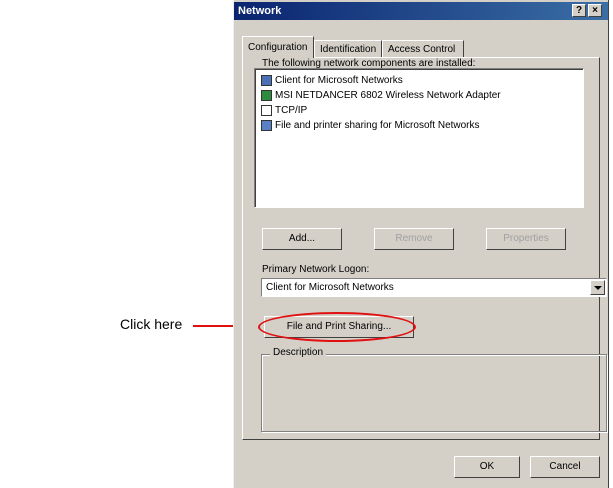  What do you see at coordinates (278, 47) in the screenshot?
I see `tab-configuration: Configuration` at bounding box center [278, 47].